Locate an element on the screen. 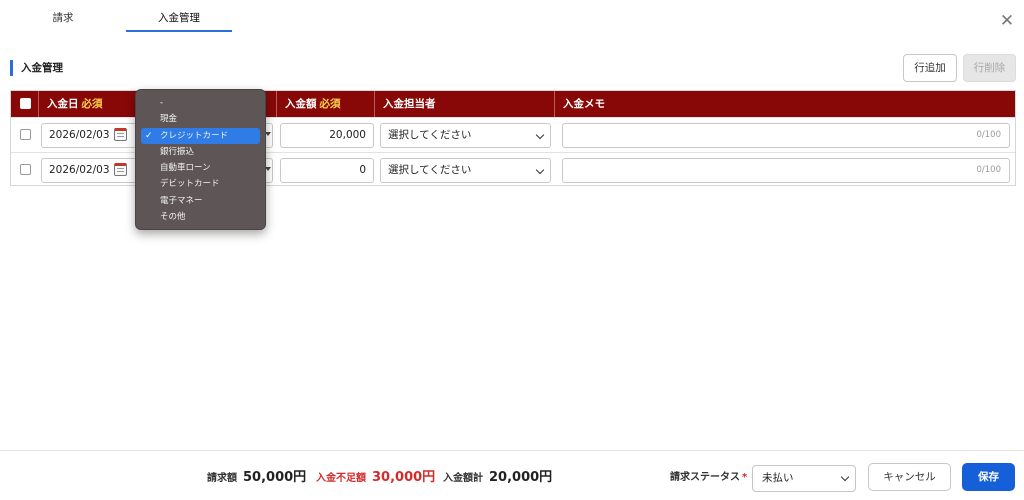 The image size is (1024, 500). check-icon: ✓ is located at coordinates (149, 135).